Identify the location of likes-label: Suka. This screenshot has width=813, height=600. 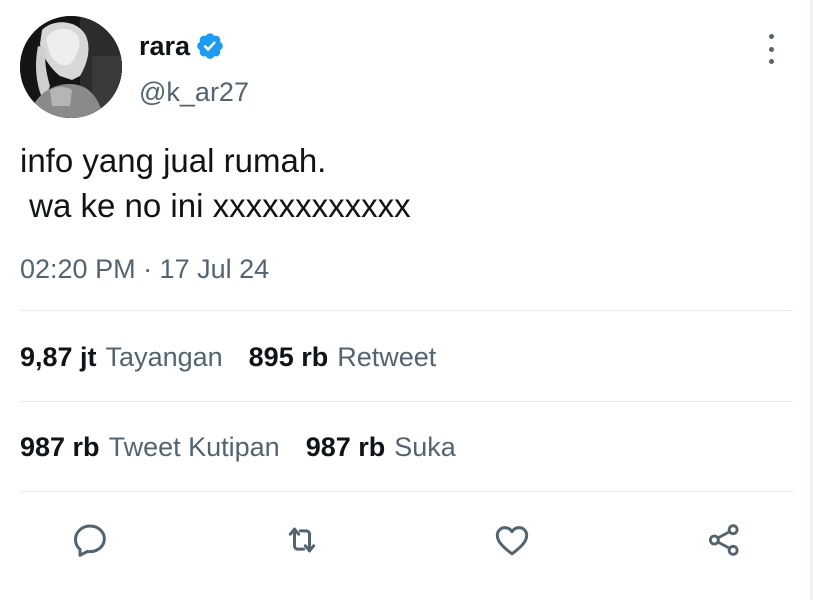
(425, 446).